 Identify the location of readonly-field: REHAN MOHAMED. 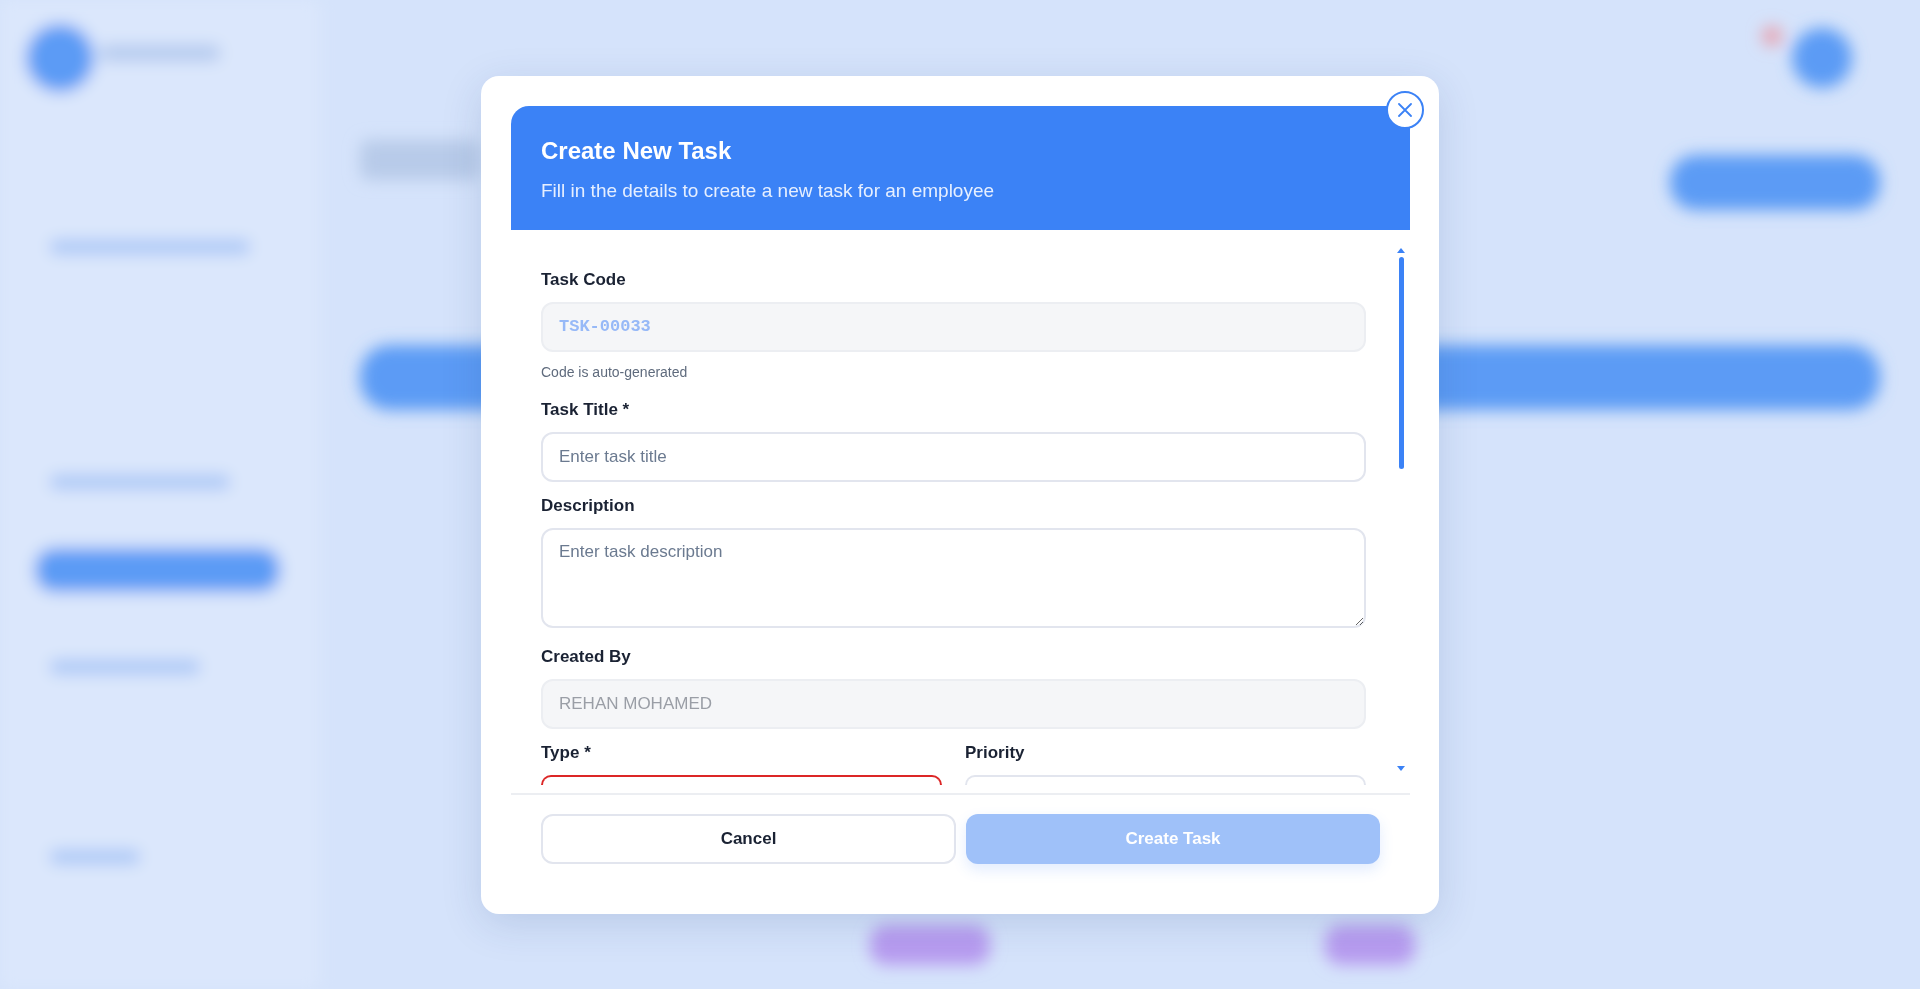
(953, 703).